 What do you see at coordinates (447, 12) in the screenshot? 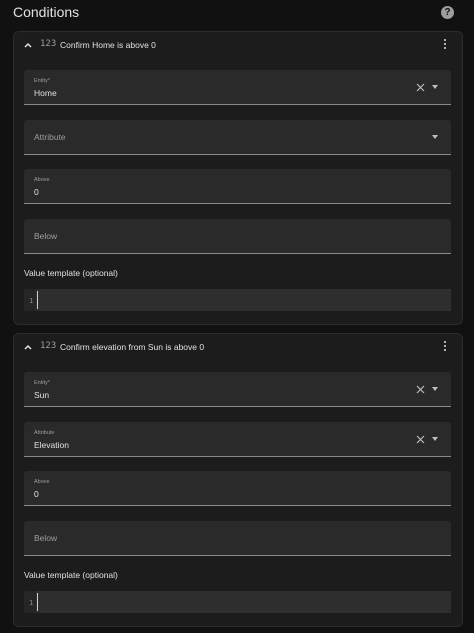
I see `help-icon: ?` at bounding box center [447, 12].